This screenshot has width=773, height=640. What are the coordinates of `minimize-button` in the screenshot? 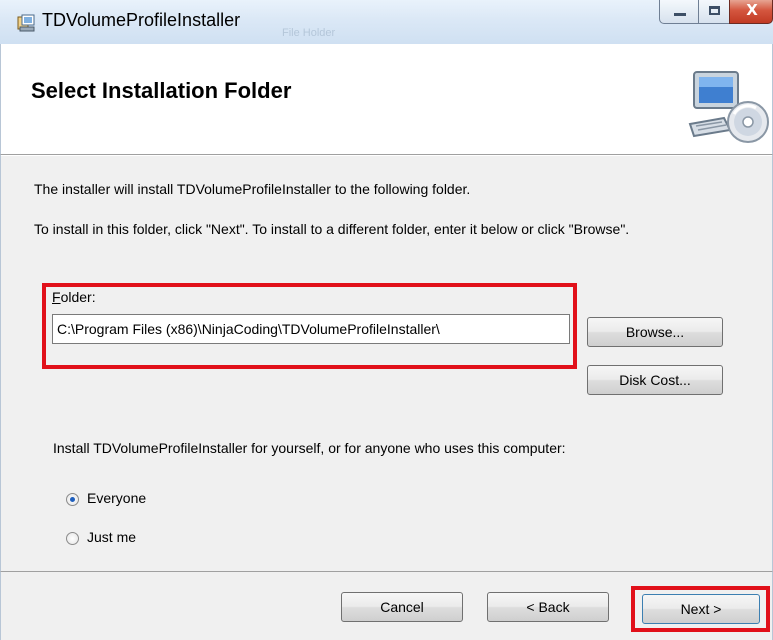 It's located at (679, 12).